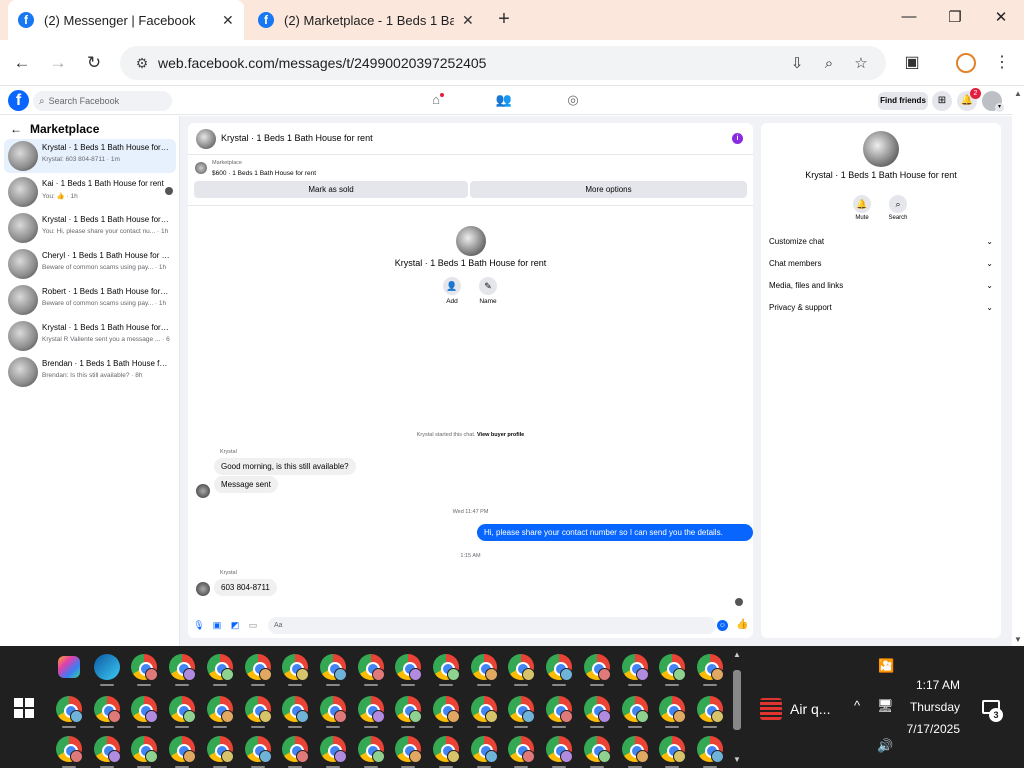  Describe the element at coordinates (885, 706) in the screenshot. I see `network-icon: 🖥` at that location.